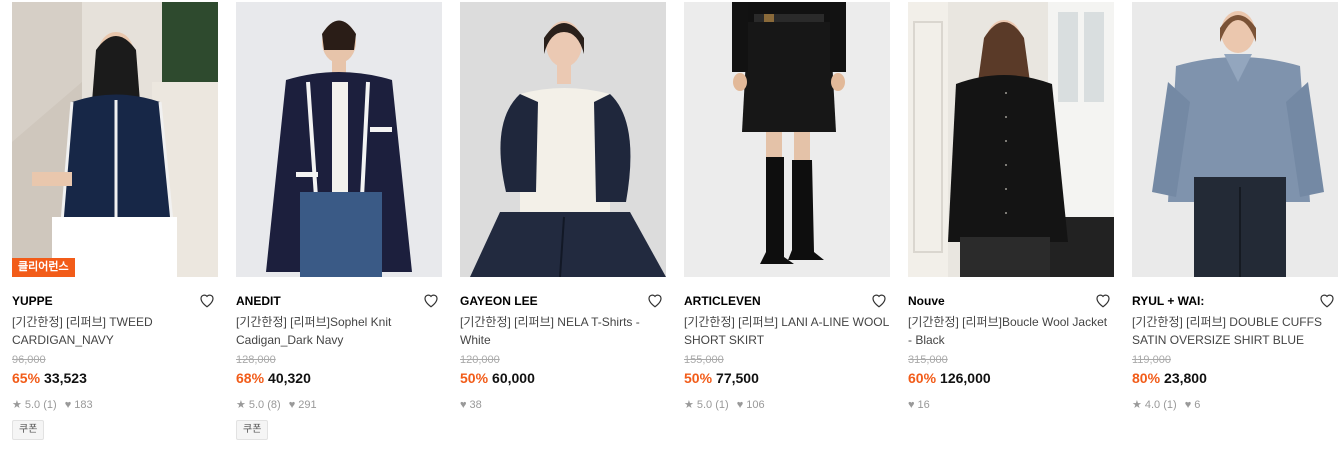  I want to click on sale-price: 23,800, so click(1185, 378).